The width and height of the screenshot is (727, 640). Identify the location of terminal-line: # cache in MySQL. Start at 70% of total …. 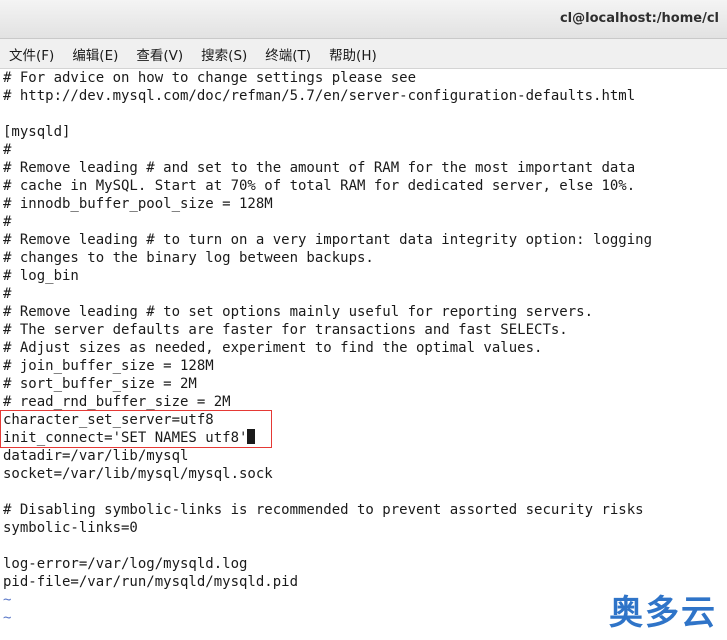
(319, 186).